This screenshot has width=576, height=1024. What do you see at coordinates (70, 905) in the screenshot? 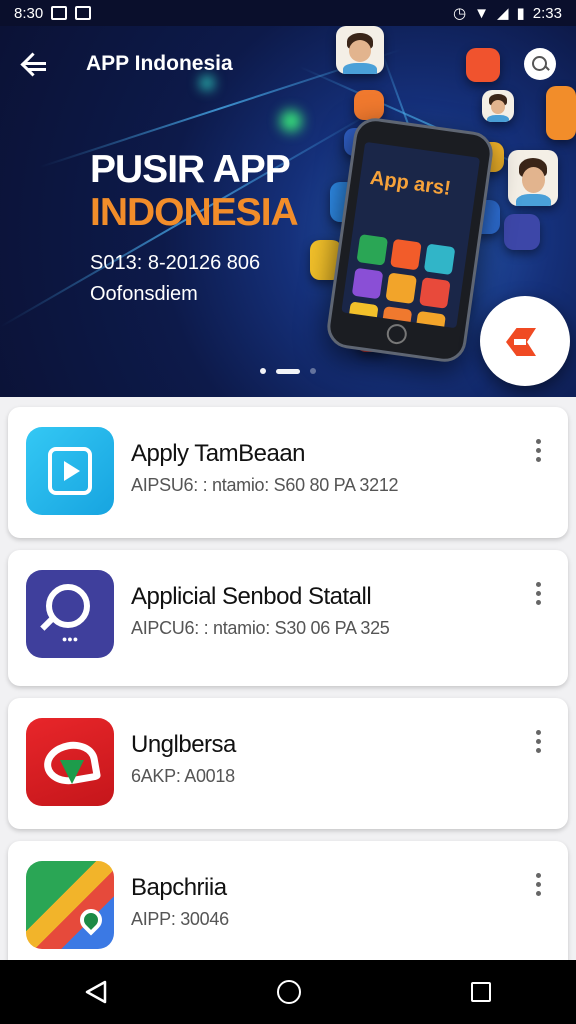
I see `map-pin-icon` at bounding box center [70, 905].